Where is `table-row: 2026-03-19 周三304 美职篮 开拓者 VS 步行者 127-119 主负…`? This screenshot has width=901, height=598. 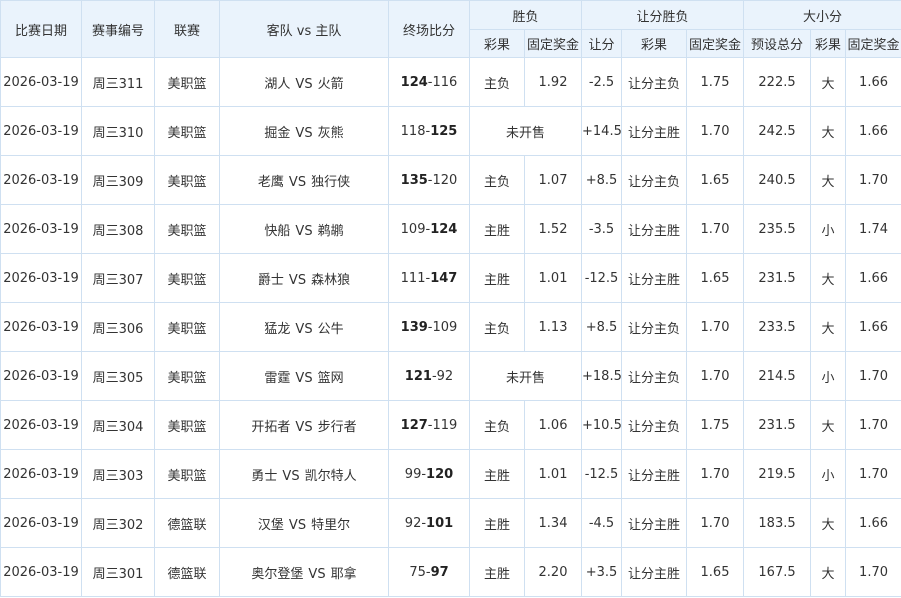 table-row: 2026-03-19 周三304 美职篮 开拓者 VS 步行者 127-119 主负… is located at coordinates (450, 425).